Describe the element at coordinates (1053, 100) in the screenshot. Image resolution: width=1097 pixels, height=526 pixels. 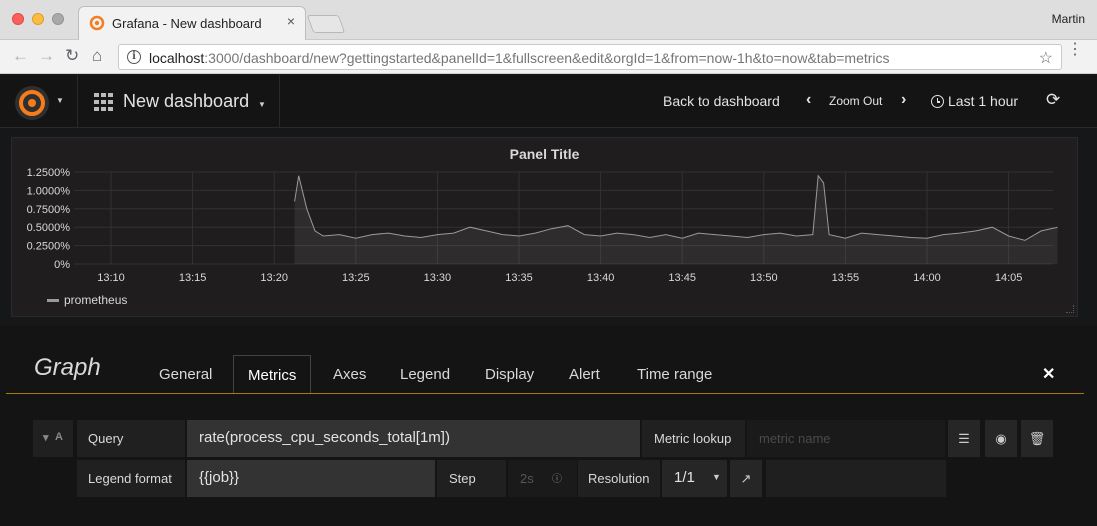
I see `refresh-icon: ⟳` at that location.